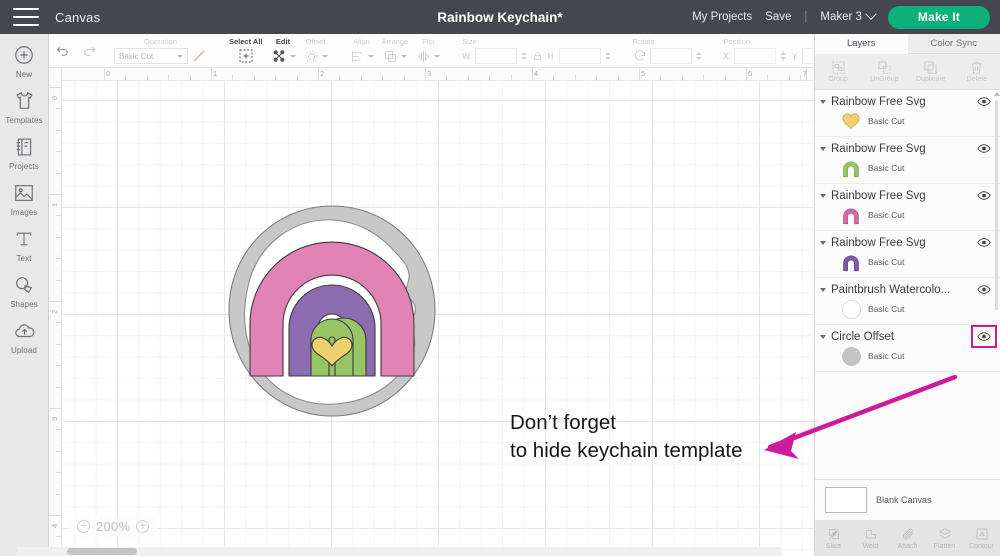  I want to click on zoom-out-button: −, so click(83, 526).